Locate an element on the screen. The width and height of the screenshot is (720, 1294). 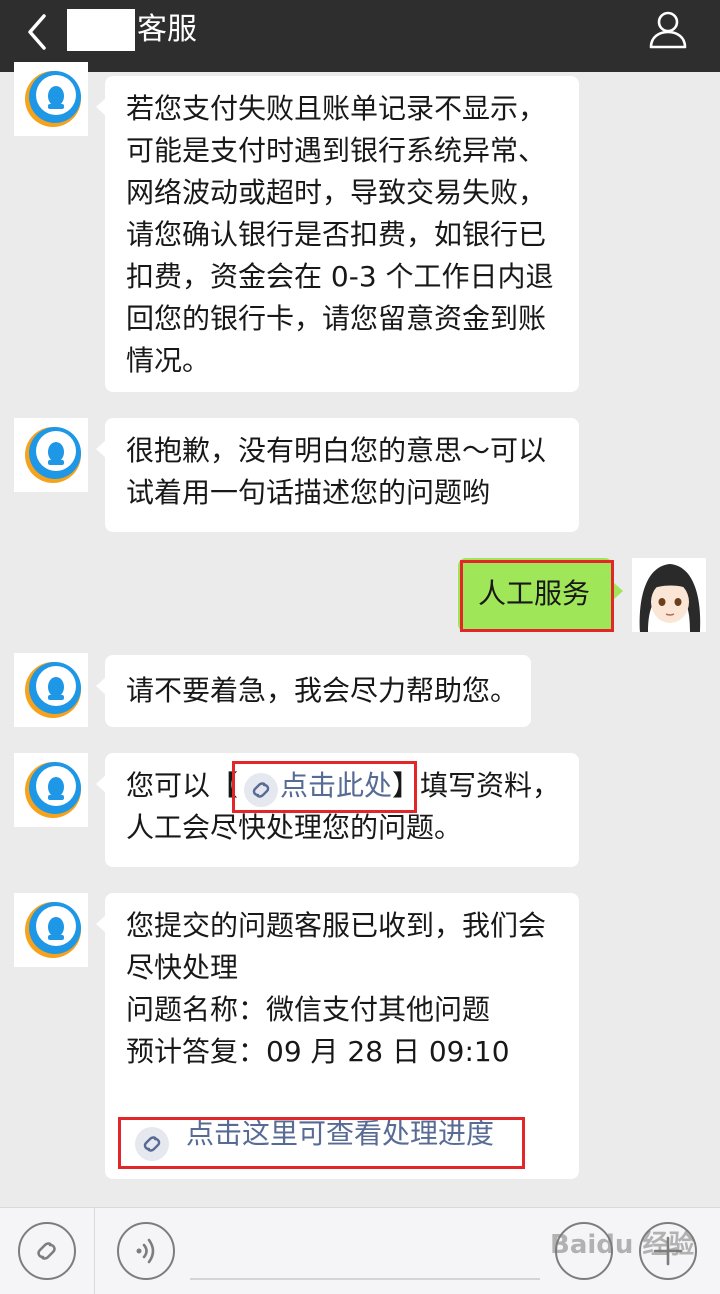
user-avatar is located at coordinates (669, 595).